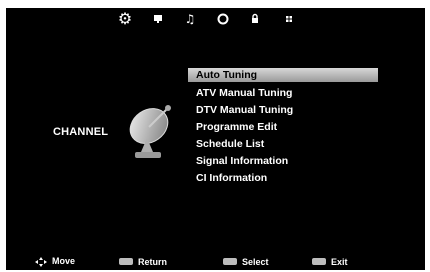 Image resolution: width=430 pixels, height=272 pixels. Describe the element at coordinates (283, 93) in the screenshot. I see `menu-item-atv-manual-tuning: ATV Manual Tuning` at that location.